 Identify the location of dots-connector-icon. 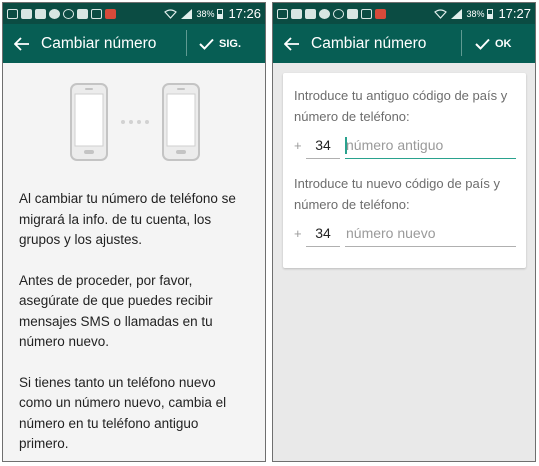
(135, 122).